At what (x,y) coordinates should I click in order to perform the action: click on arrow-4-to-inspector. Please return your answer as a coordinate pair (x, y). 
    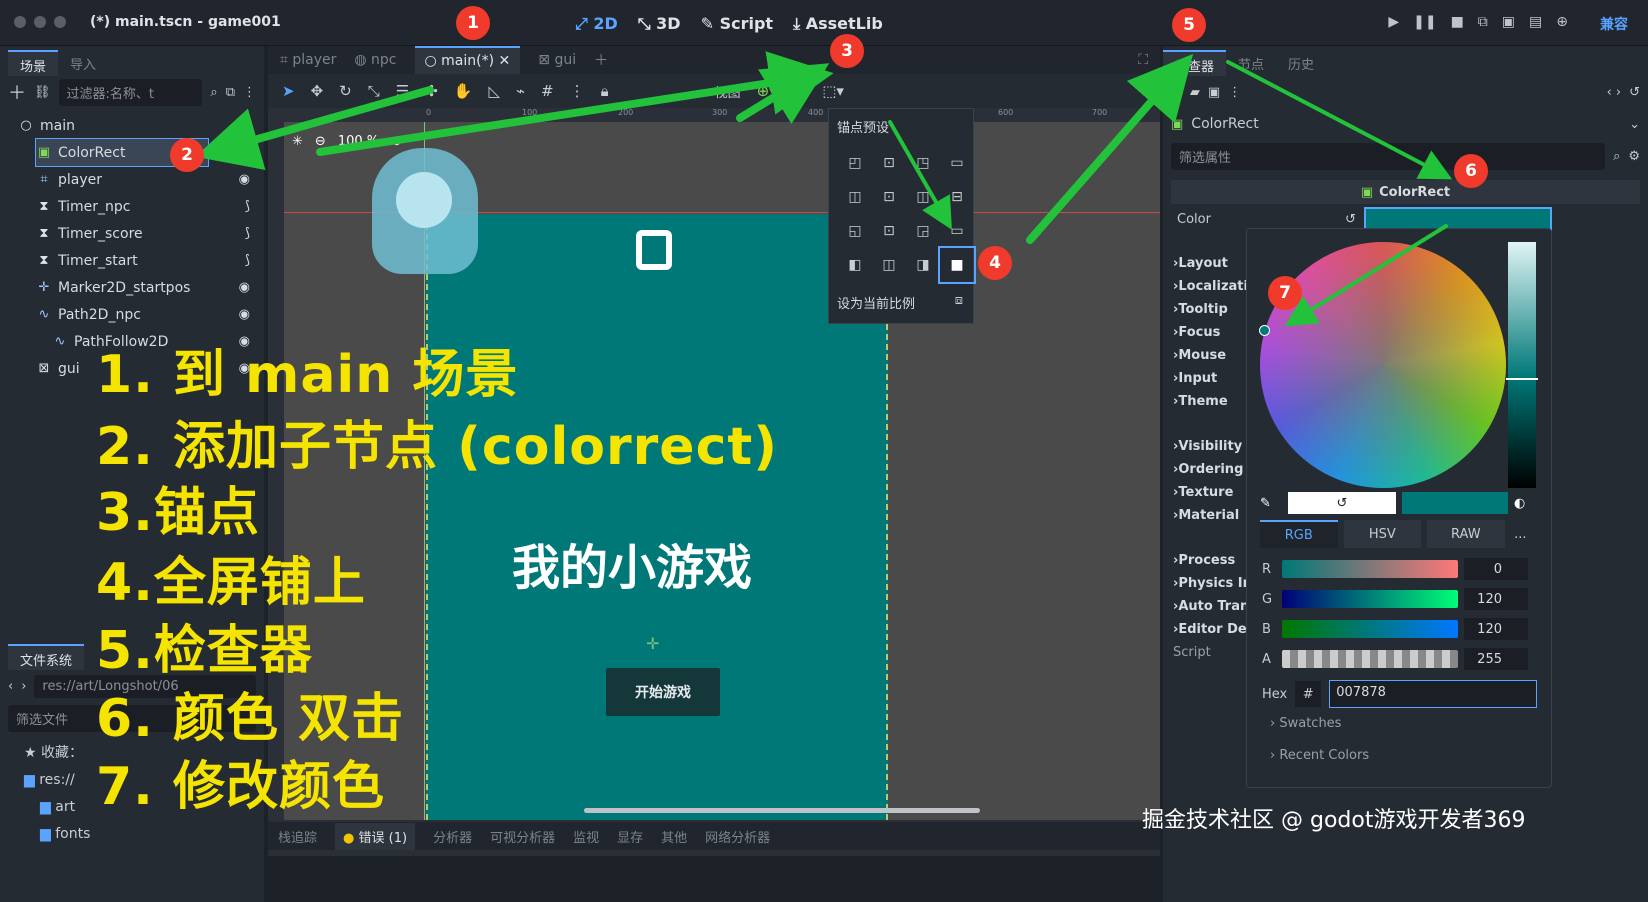
    Looking at the image, I should click on (1110, 148).